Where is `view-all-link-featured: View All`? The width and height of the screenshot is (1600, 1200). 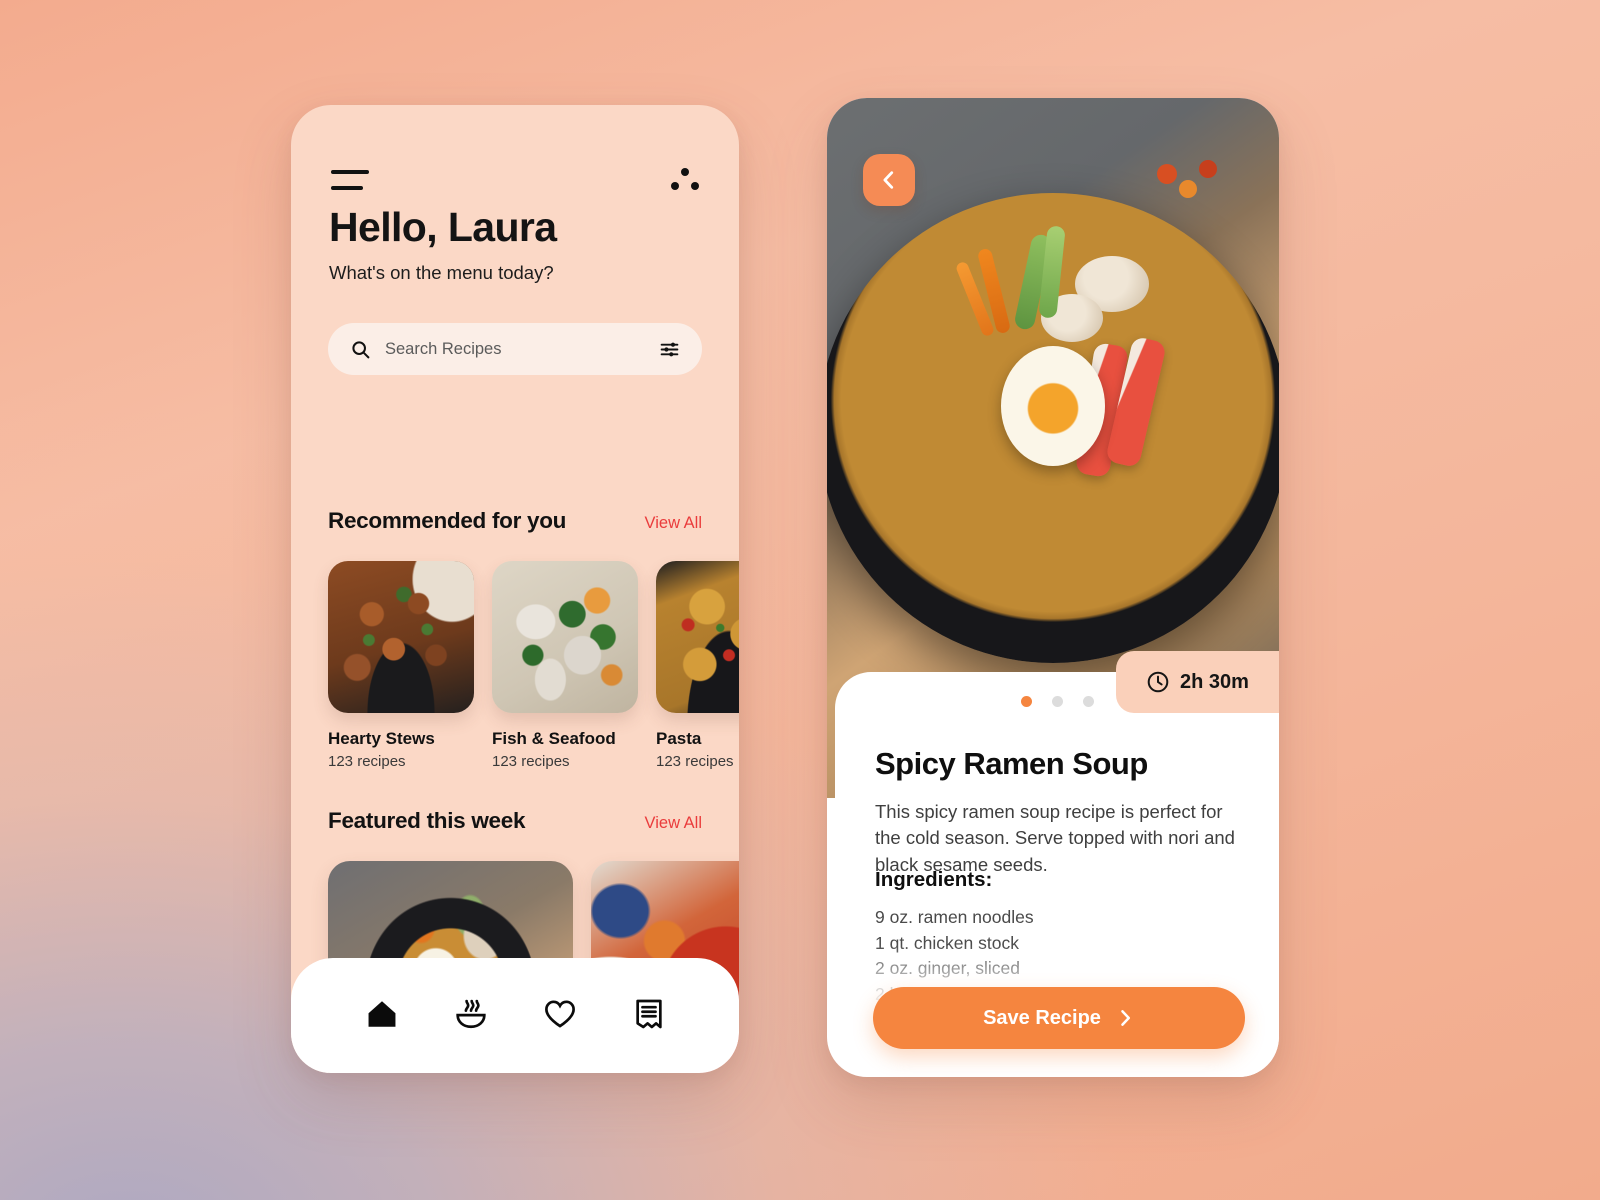 view-all-link-featured: View All is located at coordinates (673, 823).